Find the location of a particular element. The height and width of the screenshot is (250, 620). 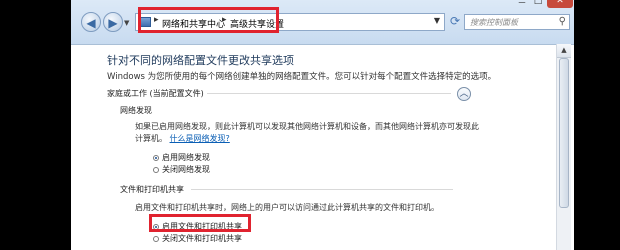

forward-button: ▶ is located at coordinates (113, 22).